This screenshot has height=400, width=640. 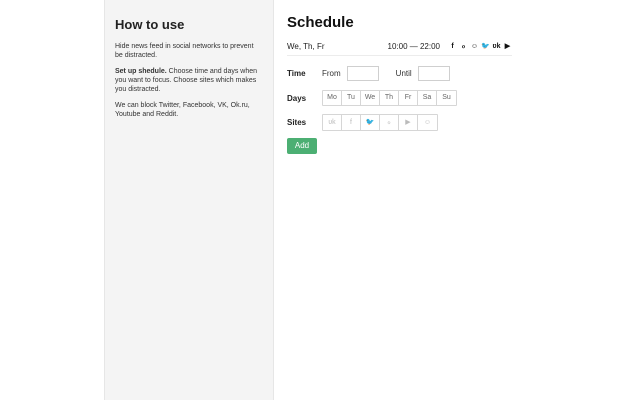 What do you see at coordinates (297, 122) in the screenshot?
I see `sites-label: Sites` at bounding box center [297, 122].